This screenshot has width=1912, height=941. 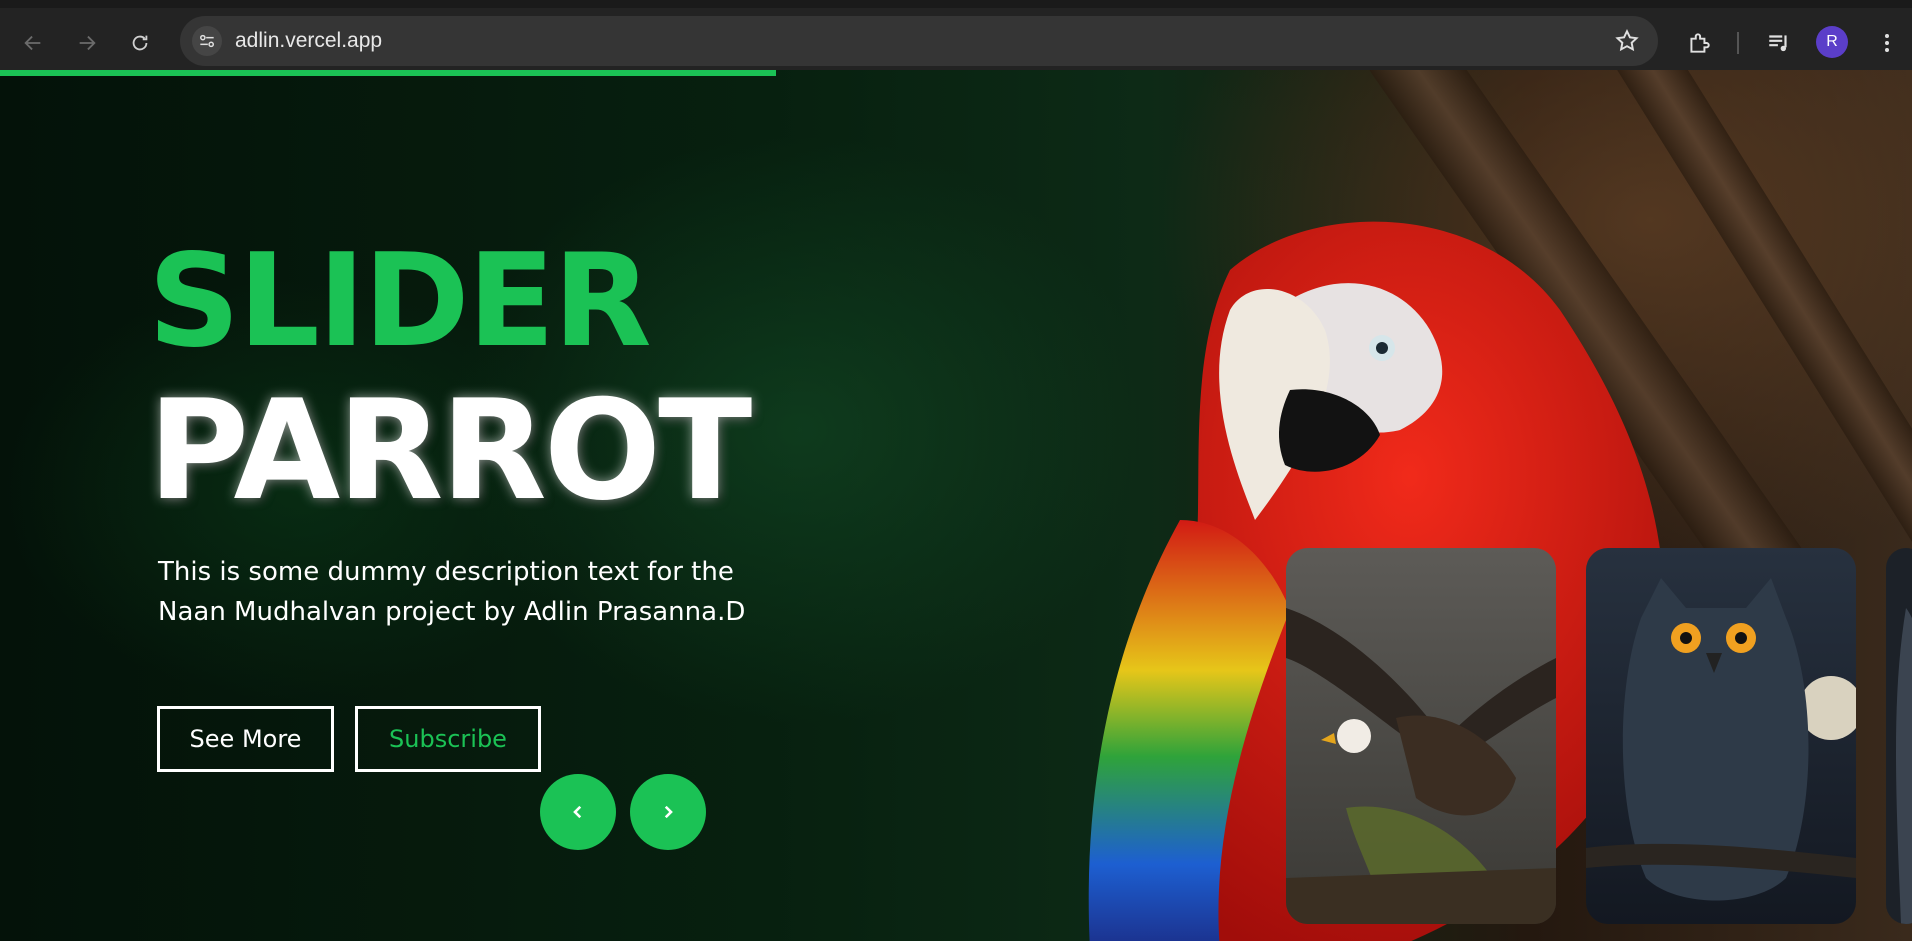 What do you see at coordinates (1738, 43) in the screenshot?
I see `toolbar-separator` at bounding box center [1738, 43].